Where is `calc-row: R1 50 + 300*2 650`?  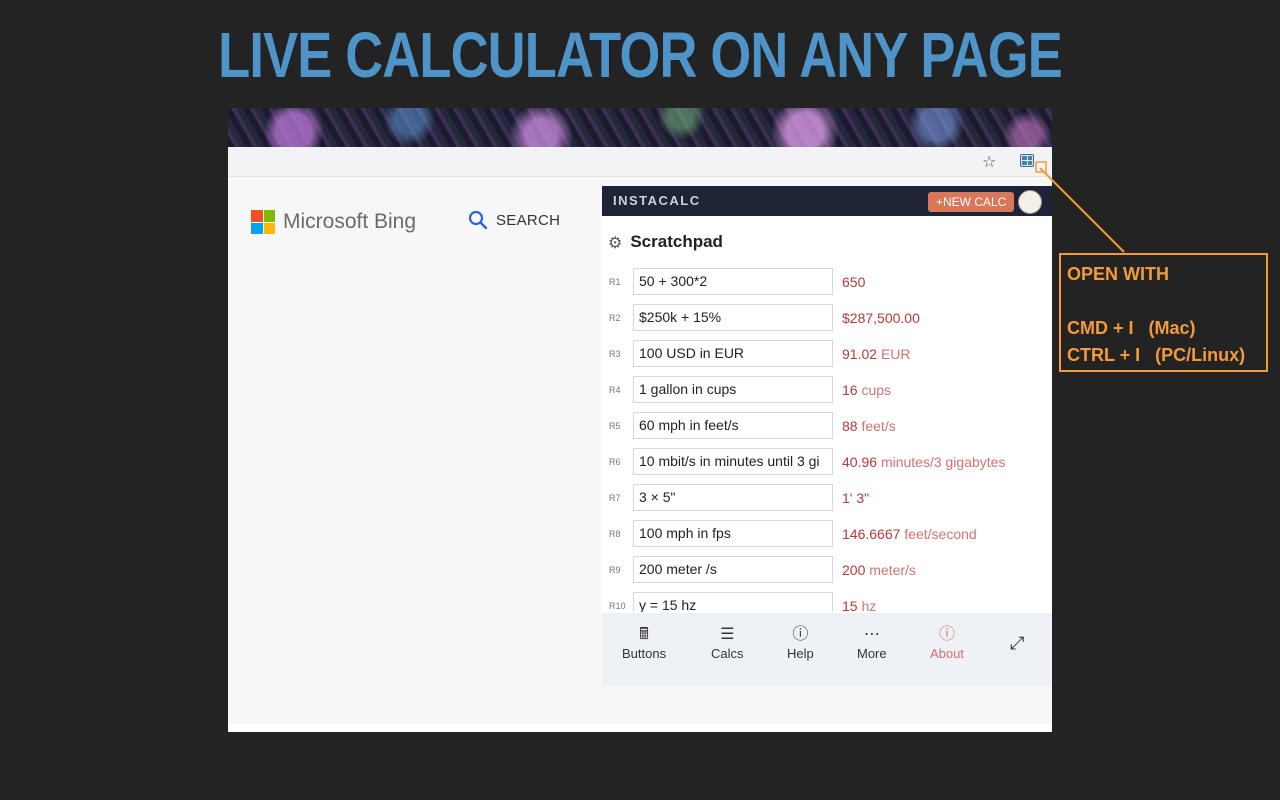 calc-row: R1 50 + 300*2 650 is located at coordinates (827, 282).